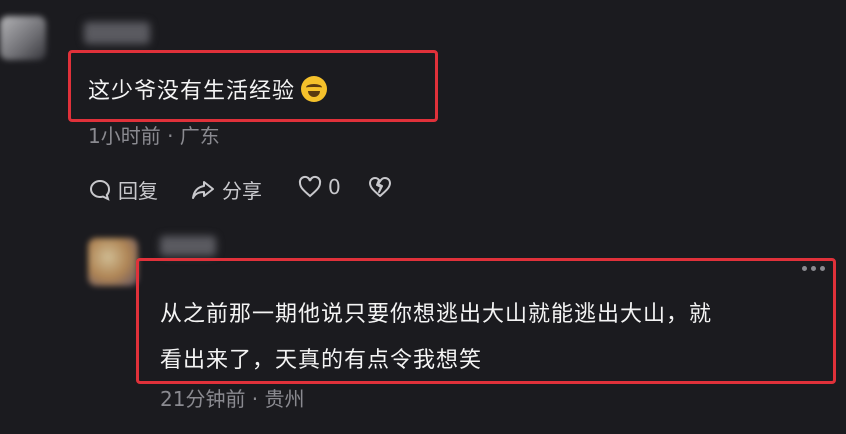 This screenshot has height=434, width=846. What do you see at coordinates (242, 191) in the screenshot?
I see `share-label: 分享` at bounding box center [242, 191].